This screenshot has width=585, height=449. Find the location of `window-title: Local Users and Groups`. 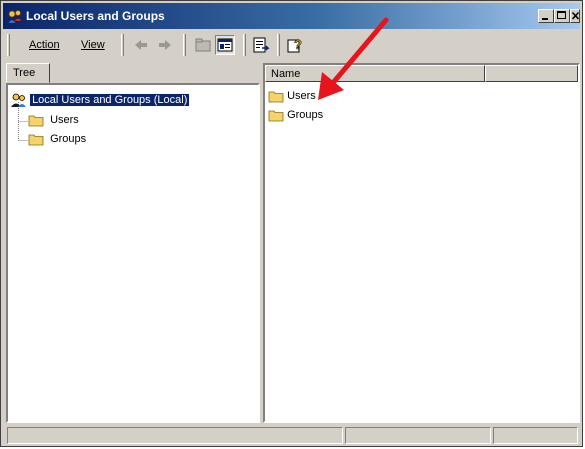

window-title: Local Users and Groups is located at coordinates (95, 16).